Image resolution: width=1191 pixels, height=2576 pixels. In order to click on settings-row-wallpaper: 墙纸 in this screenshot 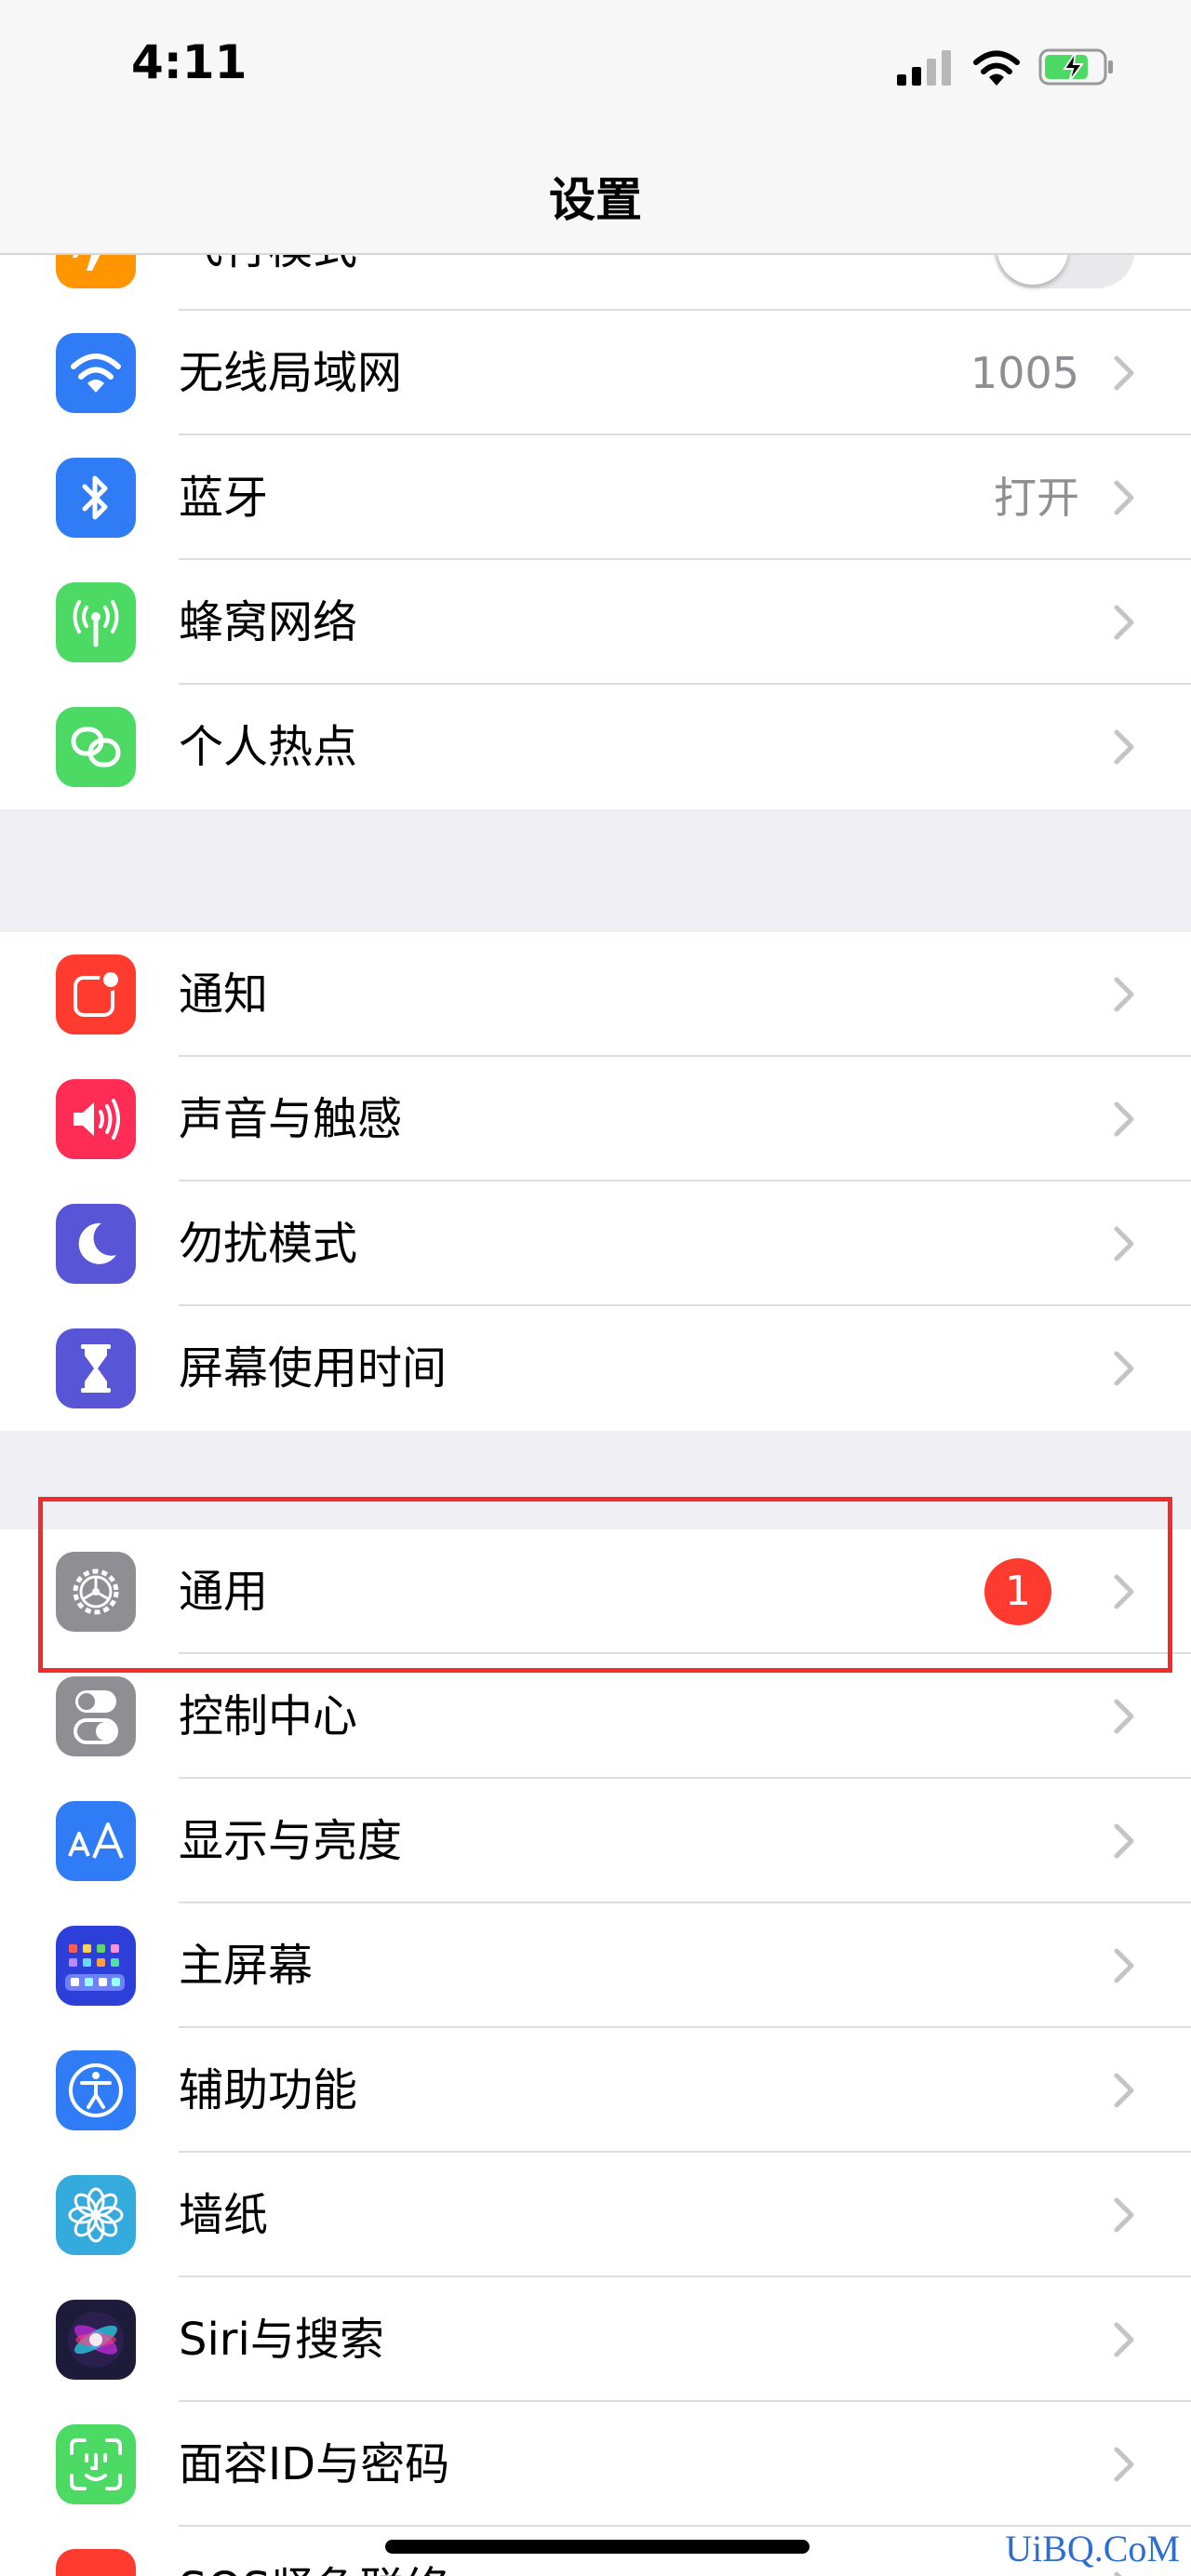, I will do `click(595, 2215)`.